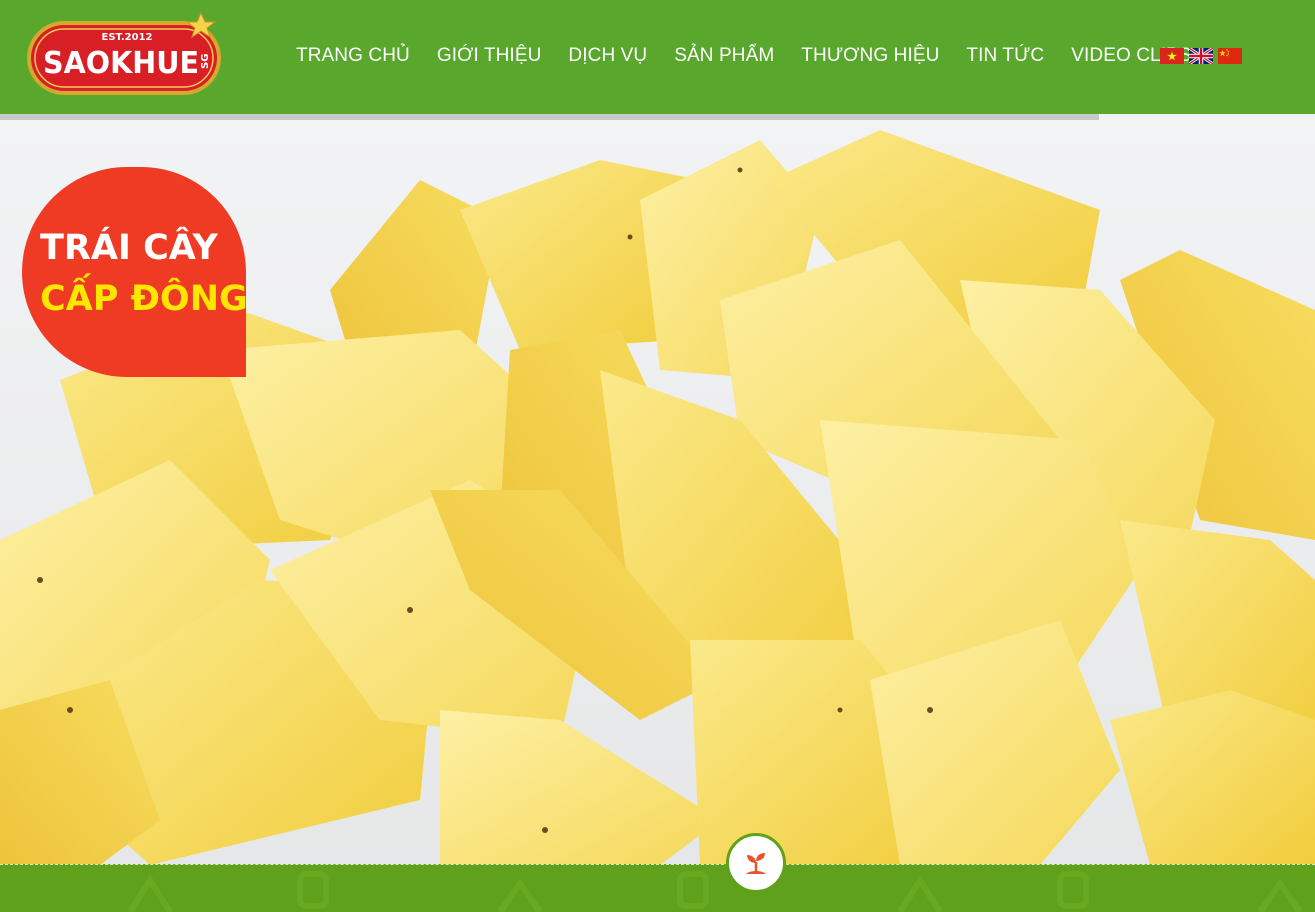 This screenshot has width=1315, height=912. I want to click on hero-badge-subtitle: CẤP ĐÔNG, so click(144, 299).